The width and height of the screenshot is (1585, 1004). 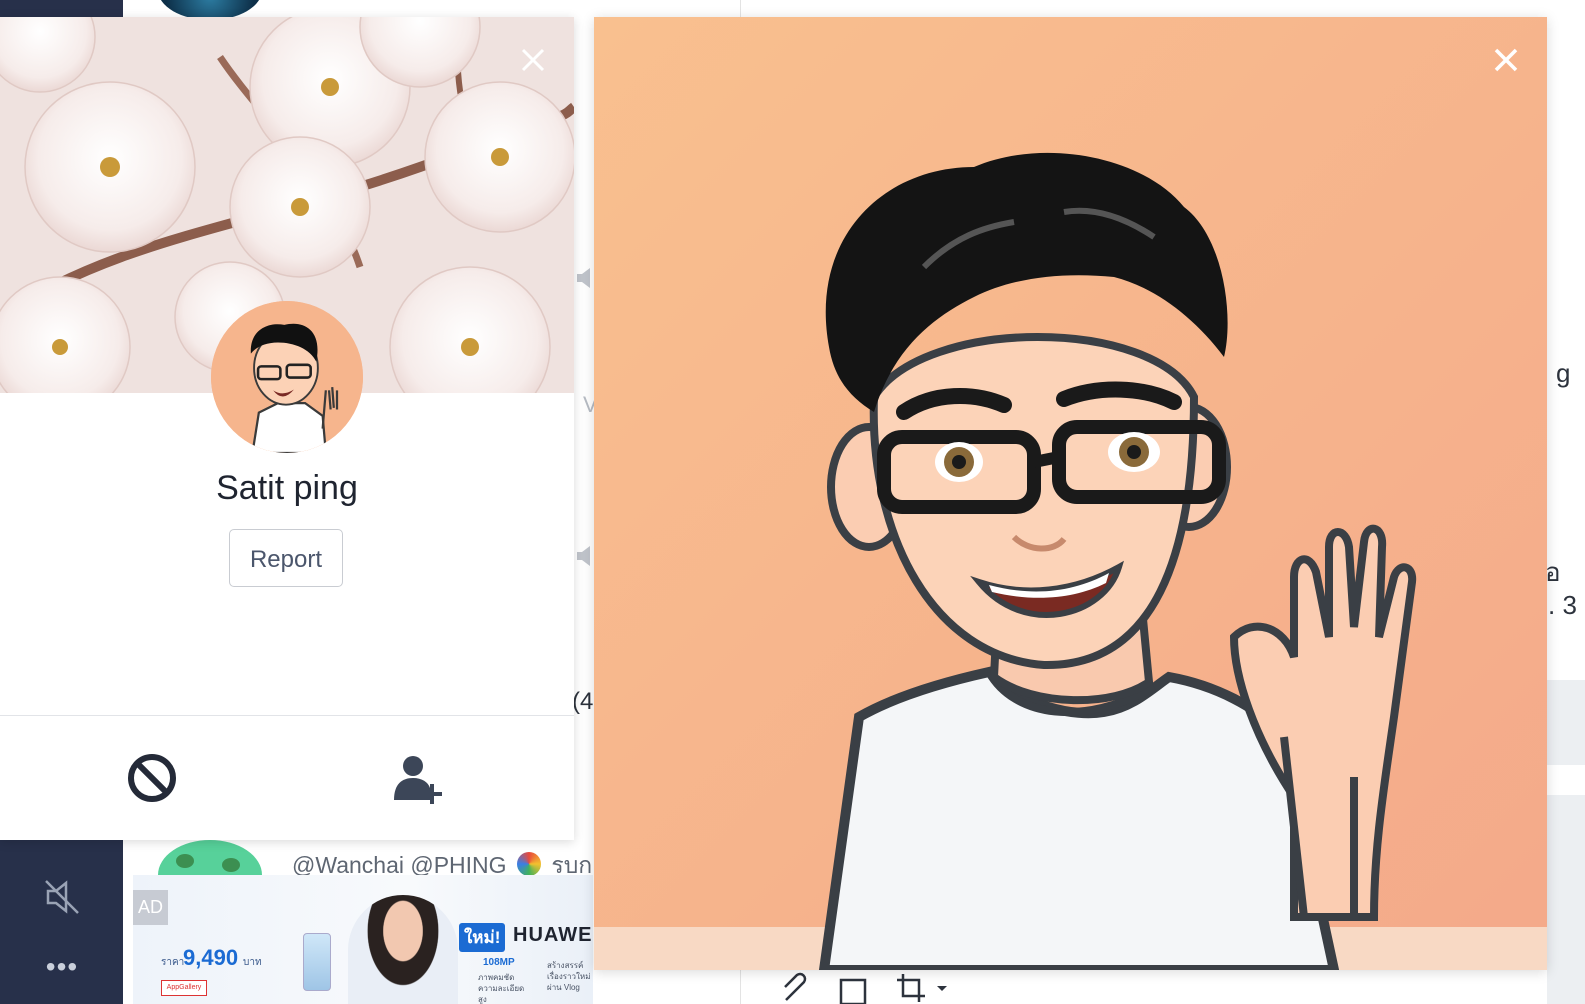 What do you see at coordinates (553, 935) in the screenshot?
I see `ad-brand: HUAWEI` at bounding box center [553, 935].